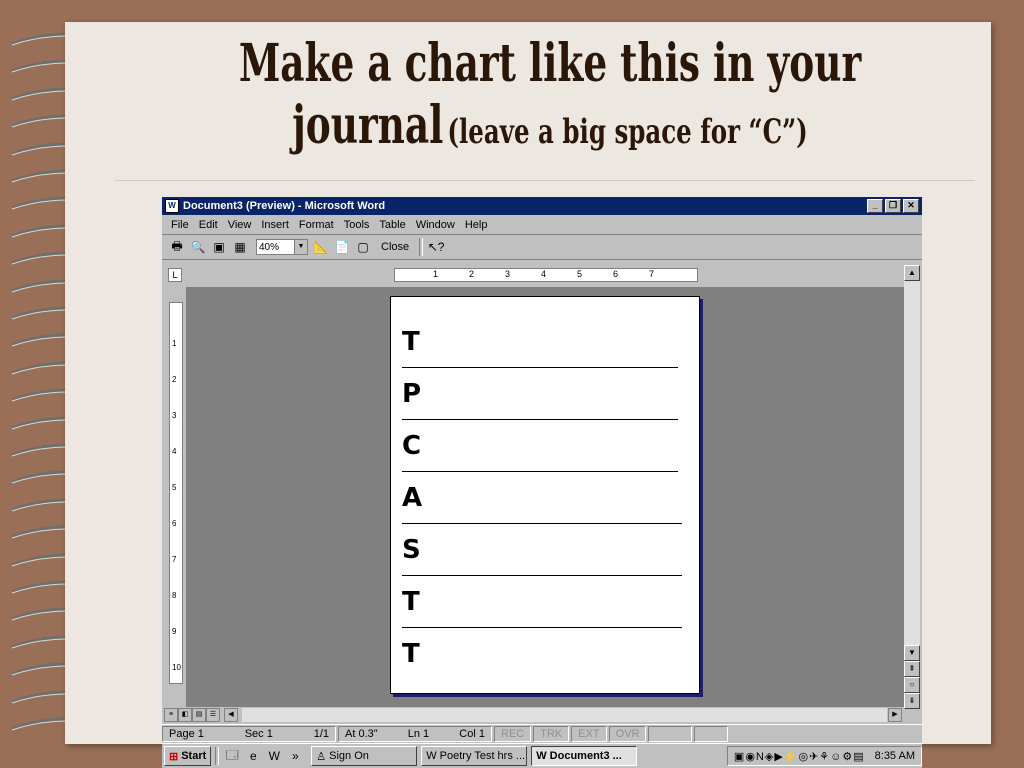  What do you see at coordinates (912, 701) in the screenshot?
I see `next-page-icon: ⇟` at bounding box center [912, 701].